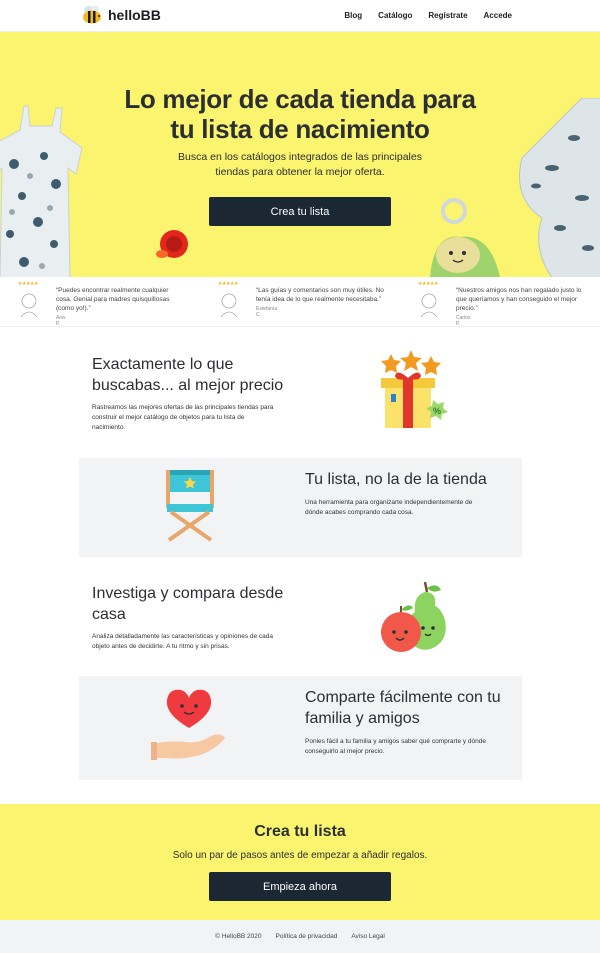 The height and width of the screenshot is (953, 600). I want to click on main-nav: Blog Catálogo Regístrate Accede, so click(428, 15).